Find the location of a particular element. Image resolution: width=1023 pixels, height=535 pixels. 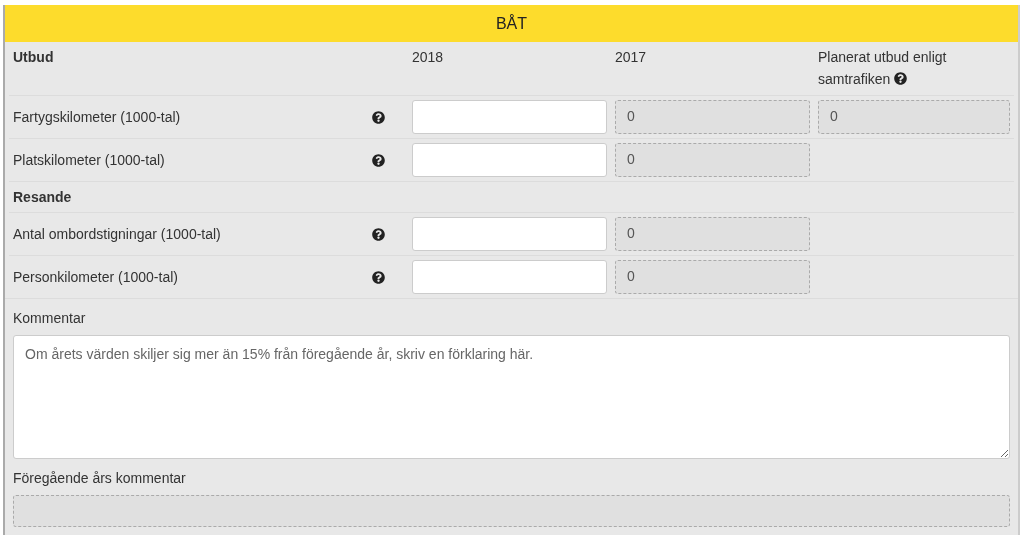

row-label: Fartygskilometer (1000-tal) is located at coordinates (97, 117).